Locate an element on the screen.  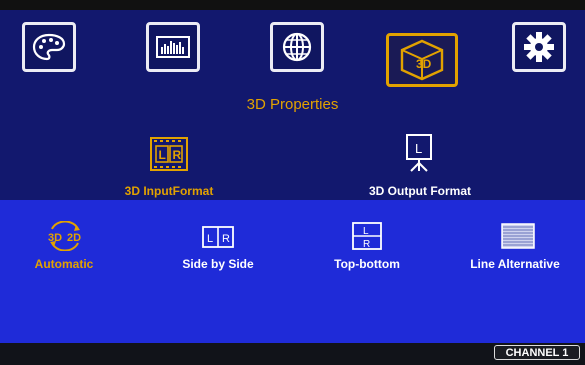
line-alternative-option is located at coordinates (518, 236).